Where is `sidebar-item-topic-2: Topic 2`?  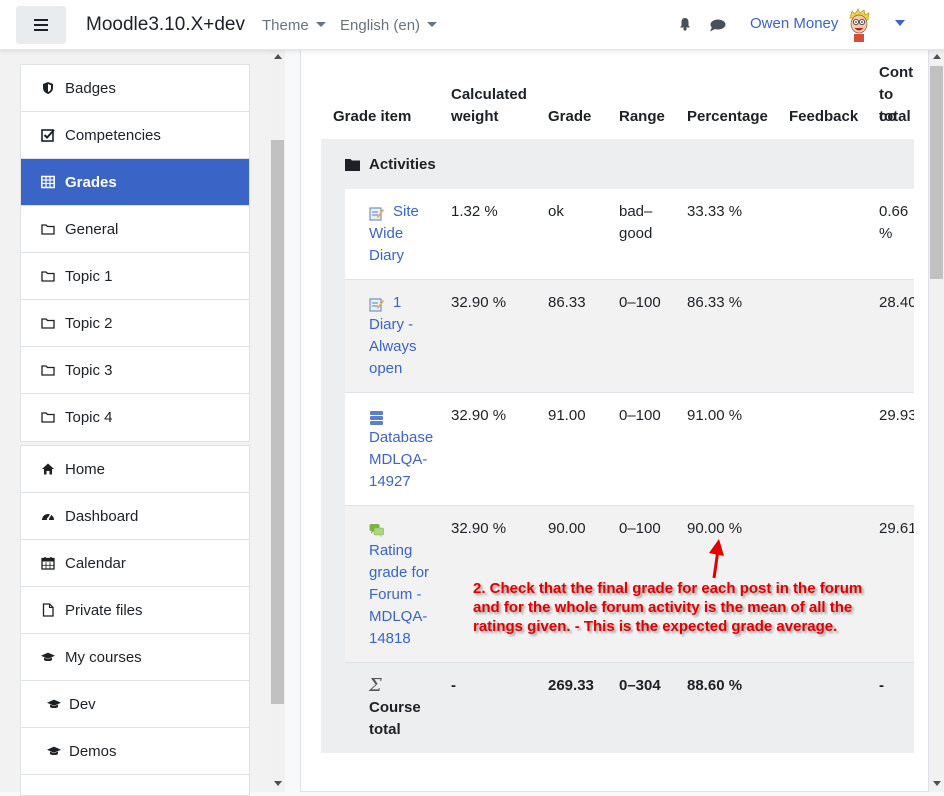
sidebar-item-topic-2: Topic 2 is located at coordinates (135, 323).